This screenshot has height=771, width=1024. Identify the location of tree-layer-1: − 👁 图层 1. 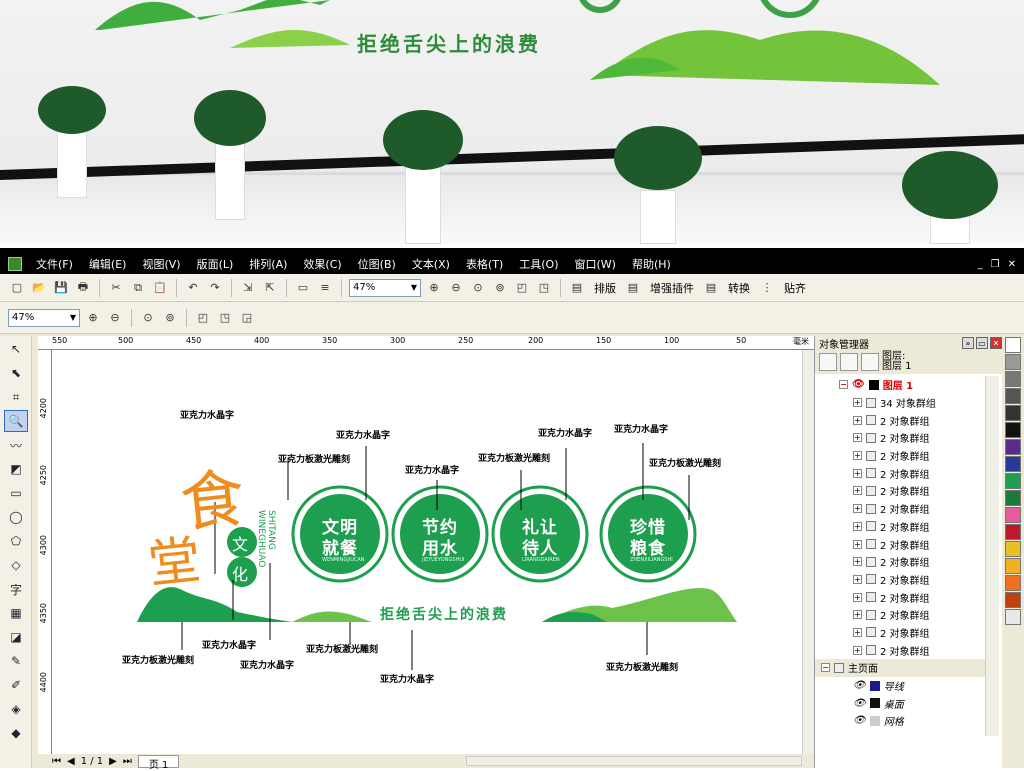
(900, 385).